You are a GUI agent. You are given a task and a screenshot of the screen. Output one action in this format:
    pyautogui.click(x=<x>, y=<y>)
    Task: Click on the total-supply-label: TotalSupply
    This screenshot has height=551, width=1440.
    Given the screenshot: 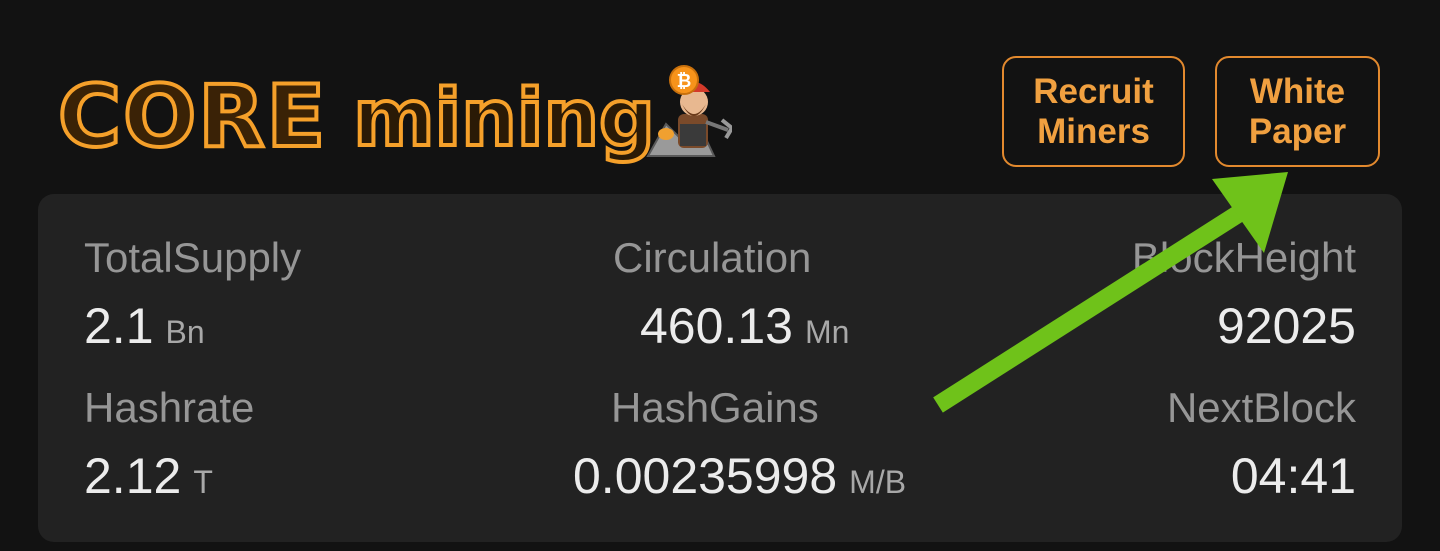 What is the action you would take?
    pyautogui.click(x=193, y=257)
    